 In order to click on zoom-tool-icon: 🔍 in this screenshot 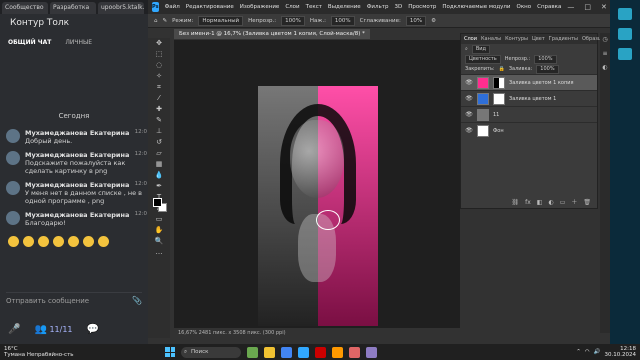, I will do `click(159, 241)`.